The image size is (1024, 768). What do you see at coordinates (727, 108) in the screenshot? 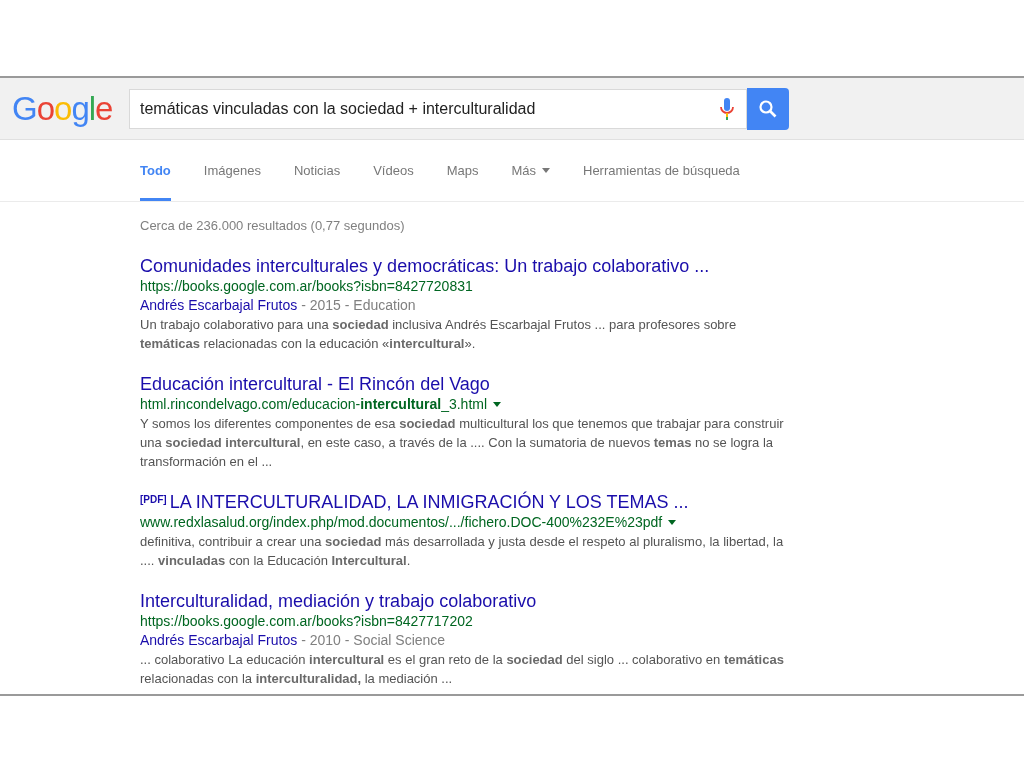
I see `microphone-icon` at bounding box center [727, 108].